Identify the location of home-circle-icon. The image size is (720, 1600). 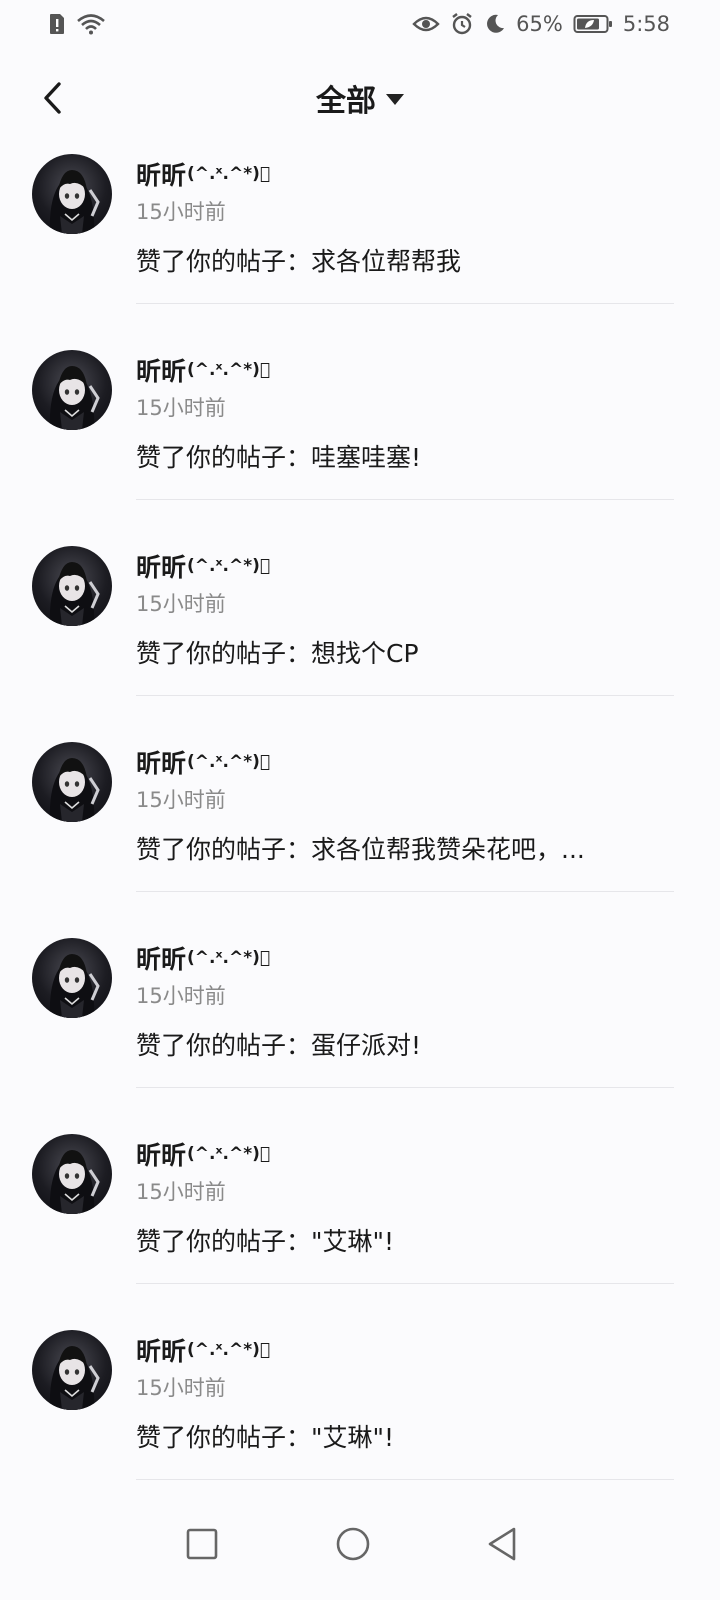
(353, 1544).